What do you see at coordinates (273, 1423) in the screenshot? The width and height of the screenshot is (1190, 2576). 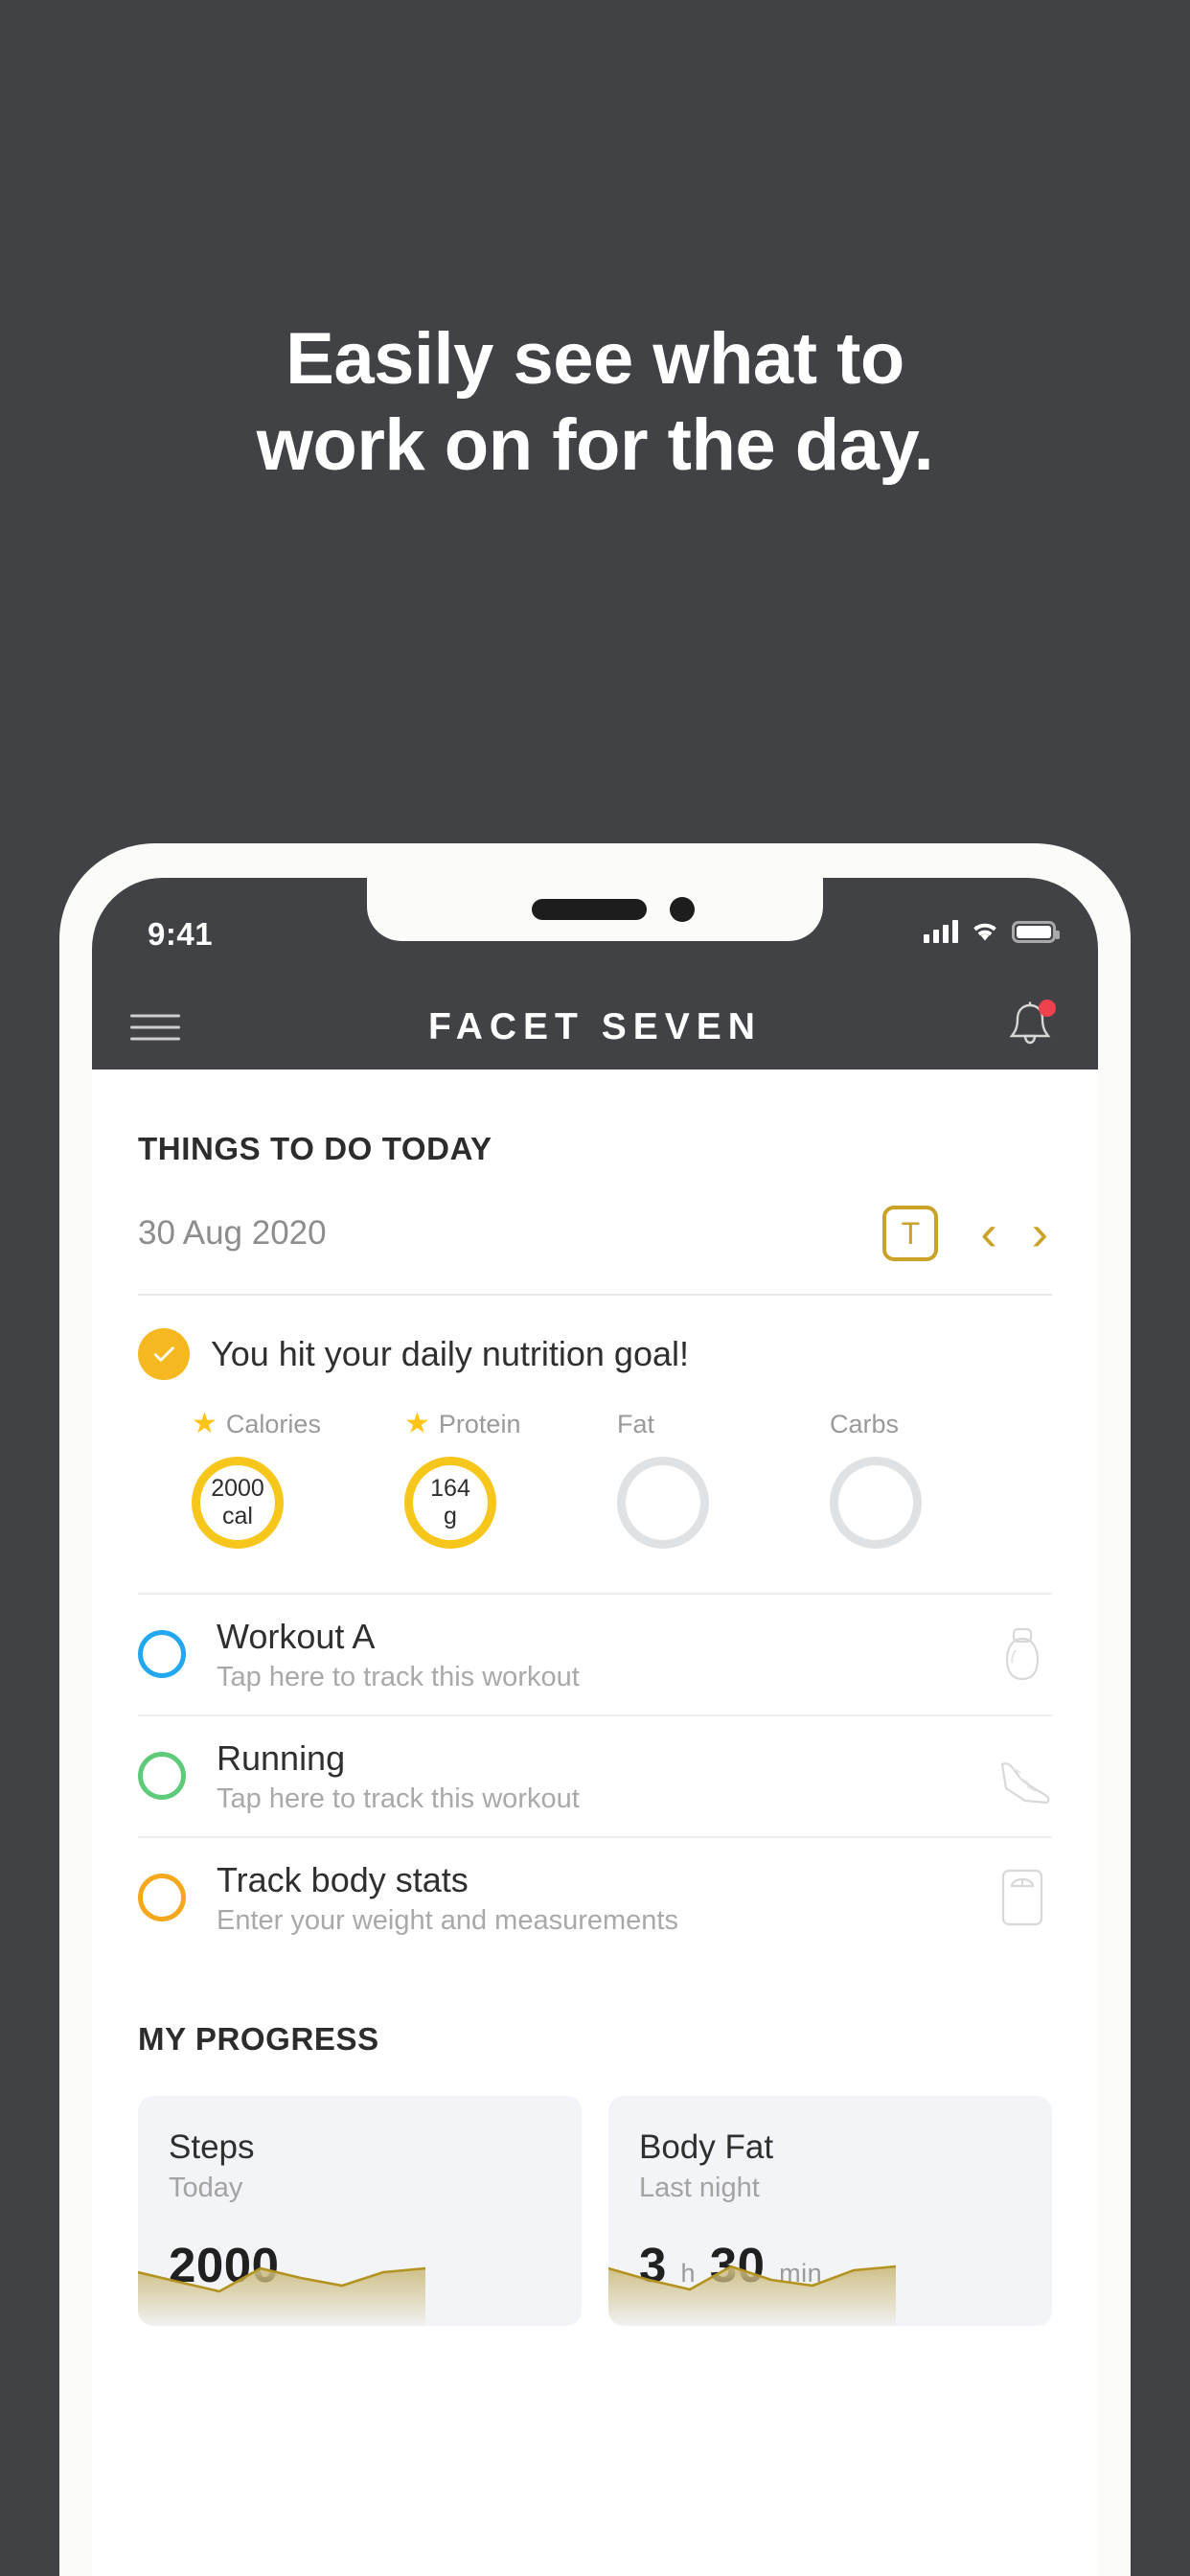 I see `metric-label: Calories` at bounding box center [273, 1423].